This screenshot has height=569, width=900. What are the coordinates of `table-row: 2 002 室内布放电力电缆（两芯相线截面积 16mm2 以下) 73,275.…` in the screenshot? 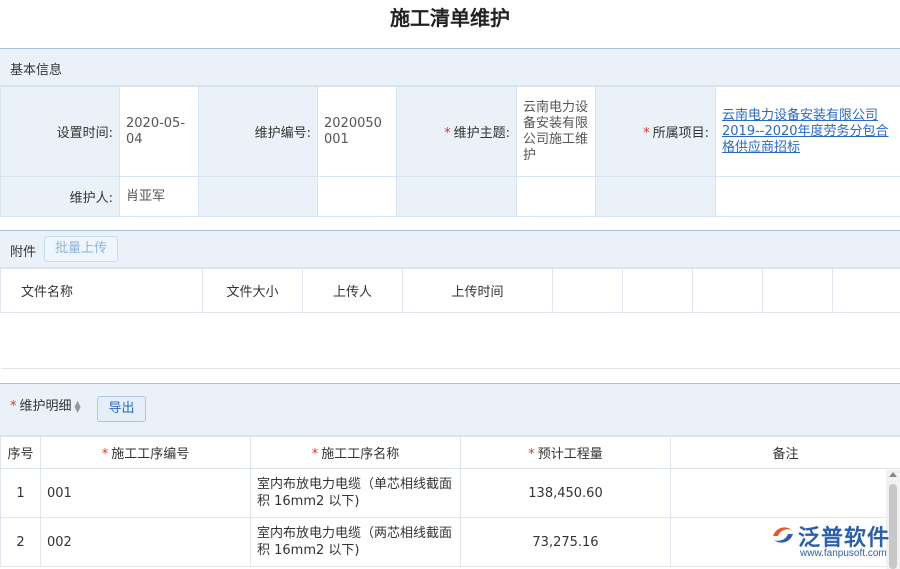 It's located at (450, 542).